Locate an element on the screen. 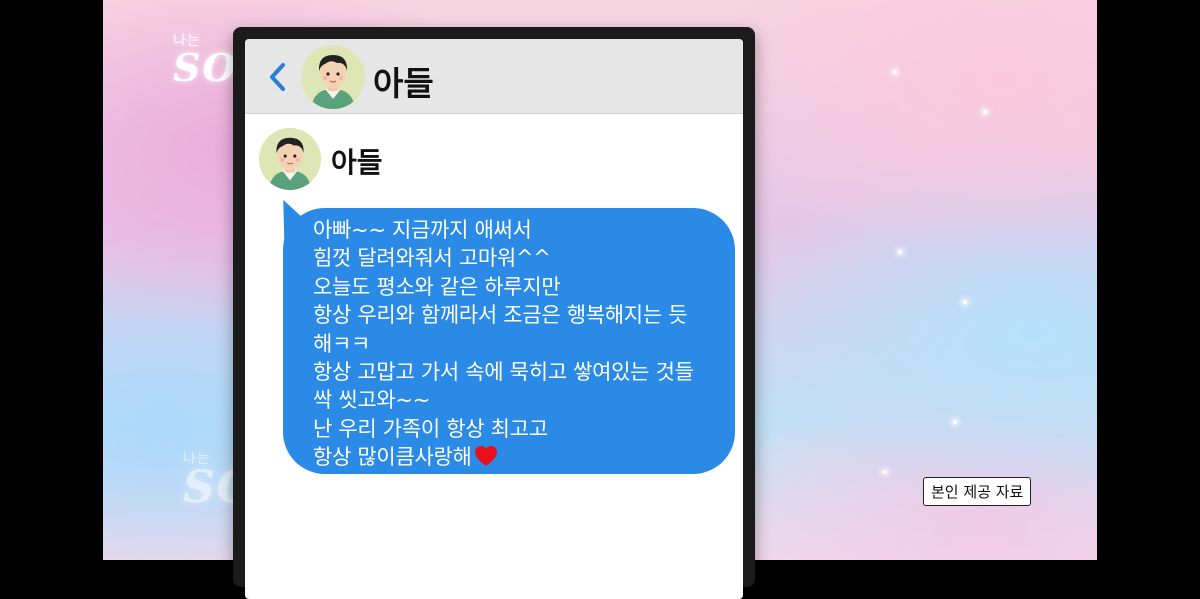  sender-avatar is located at coordinates (290, 159).